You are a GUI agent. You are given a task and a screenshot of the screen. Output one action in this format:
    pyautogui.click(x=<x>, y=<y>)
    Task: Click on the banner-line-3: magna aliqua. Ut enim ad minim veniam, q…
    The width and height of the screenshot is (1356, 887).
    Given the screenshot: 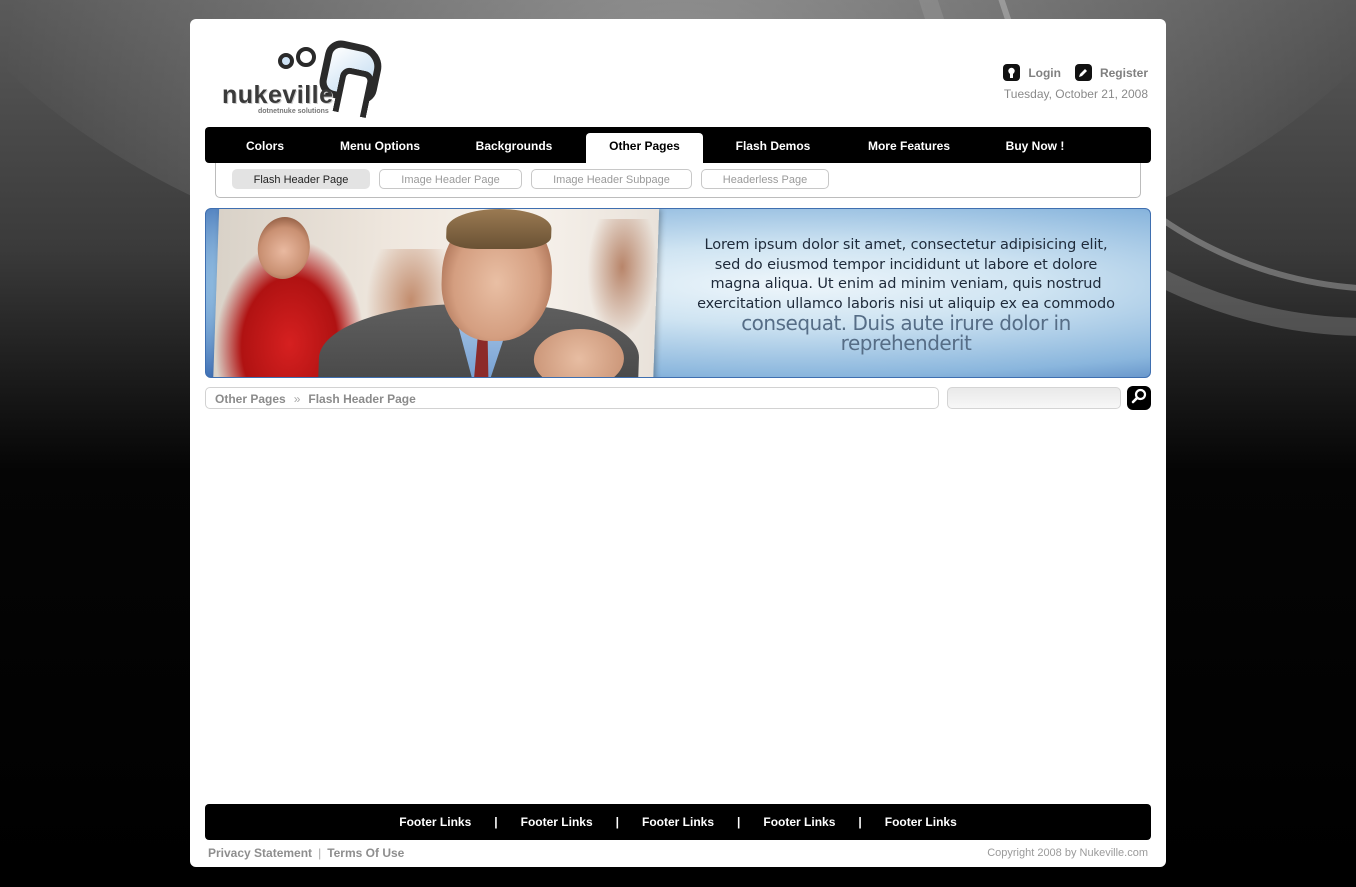 What is the action you would take?
    pyautogui.click(x=906, y=284)
    